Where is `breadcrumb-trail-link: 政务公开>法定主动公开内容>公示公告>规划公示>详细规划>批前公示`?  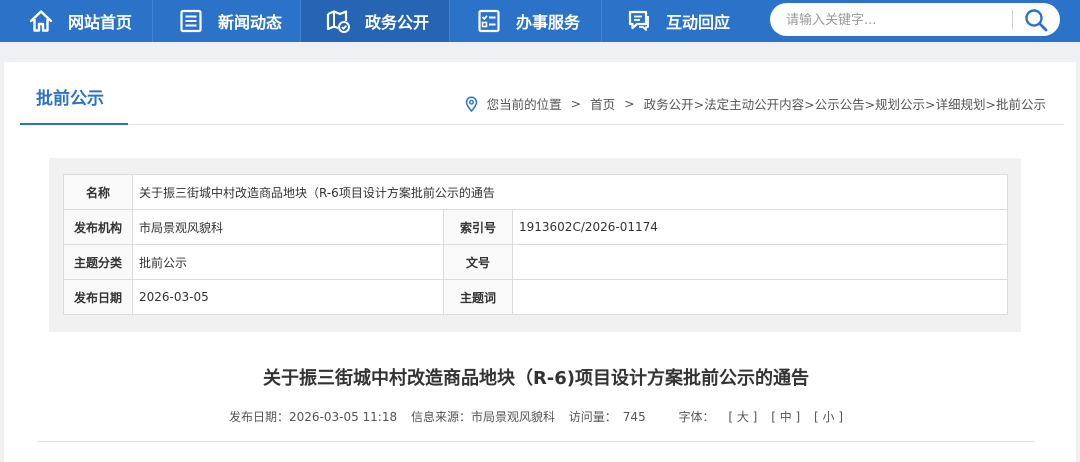 breadcrumb-trail-link: 政务公开>法定主动公开内容>公示公告>规划公示>详细规划>批前公示 is located at coordinates (845, 103).